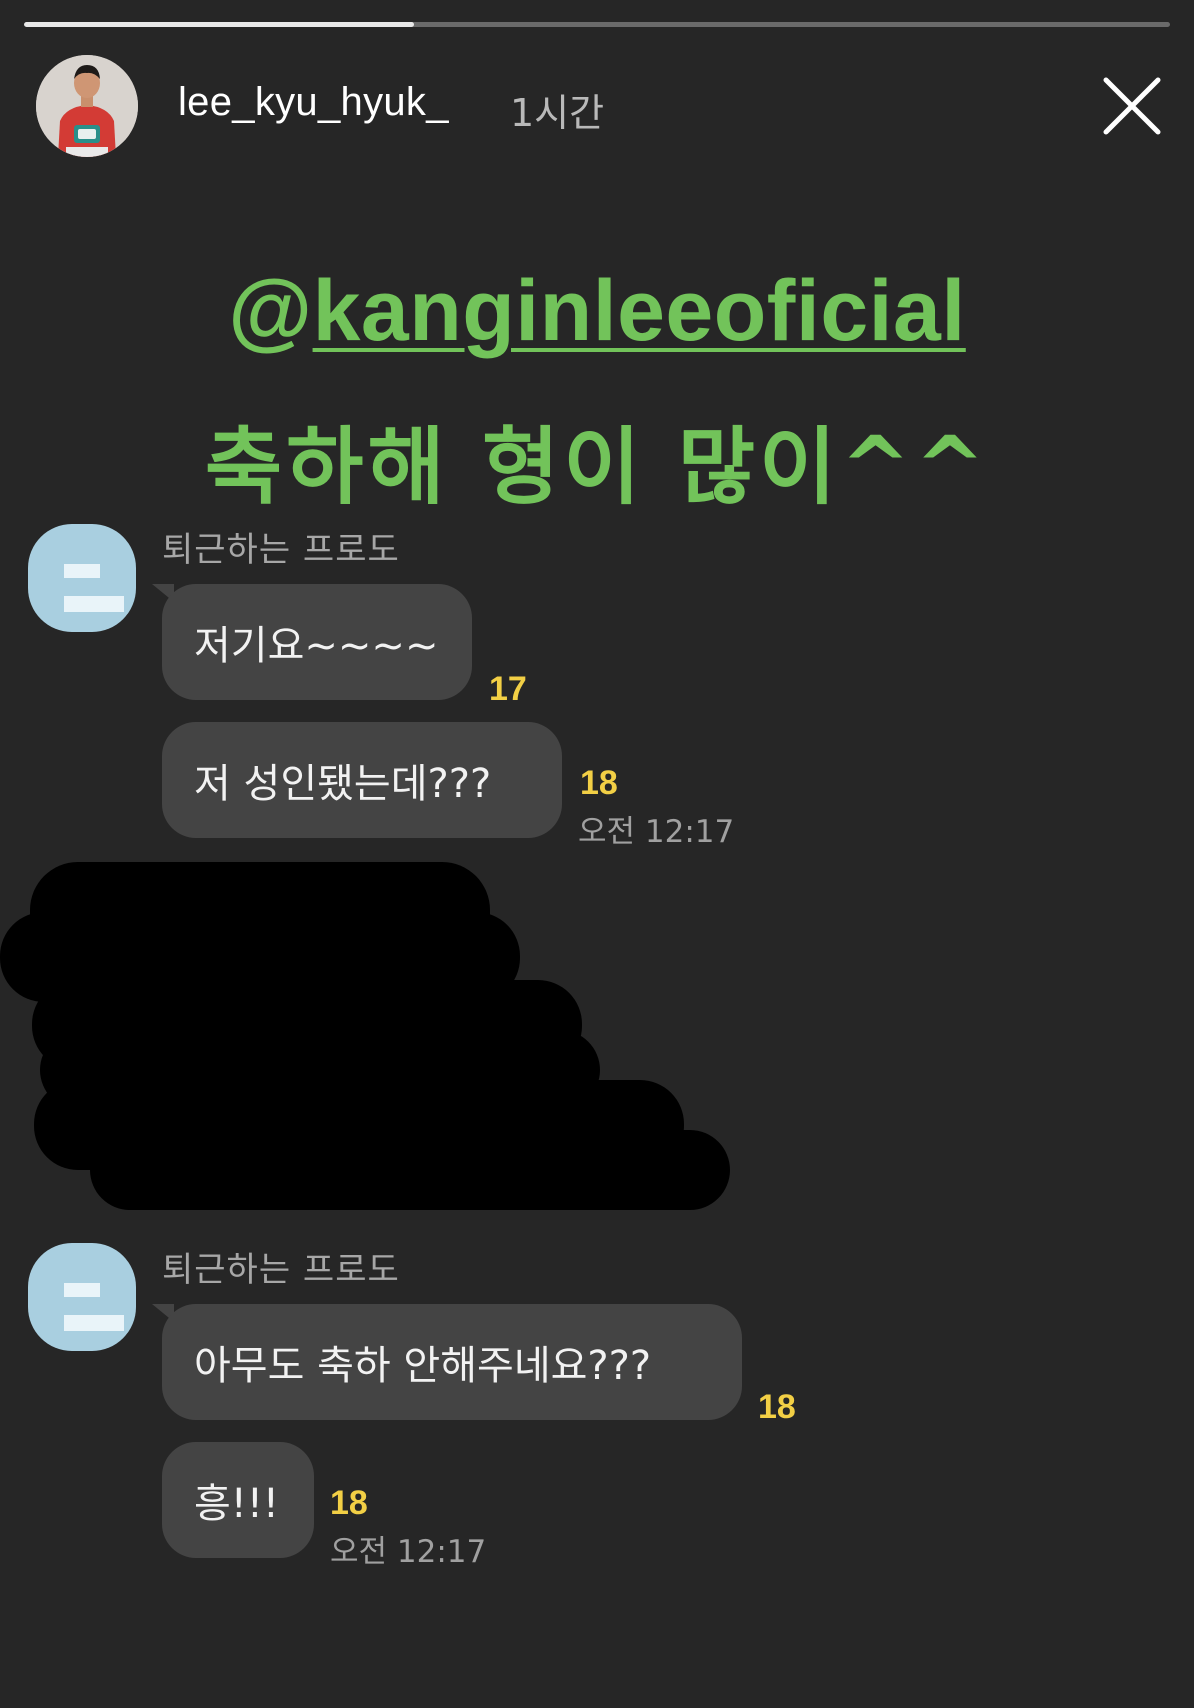  I want to click on chat-message-text: 흥!!!, so click(236, 1504).